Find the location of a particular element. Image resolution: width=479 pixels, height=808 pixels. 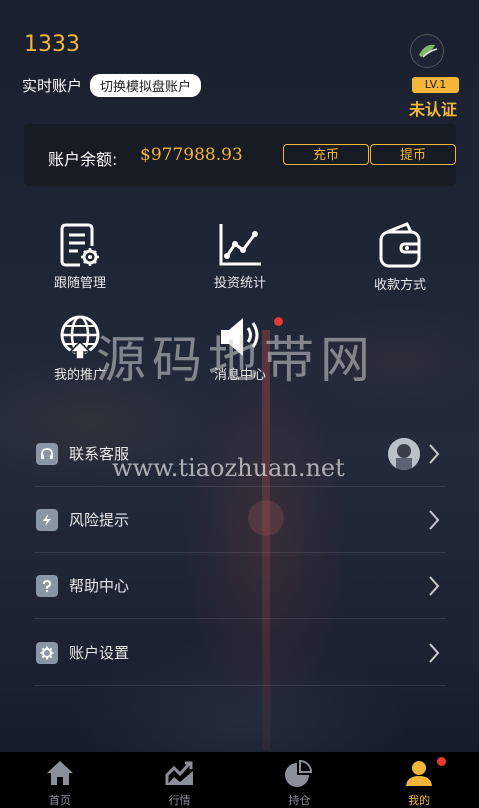

grid-item-investment-stats: 投资统计 is located at coordinates (240, 256).